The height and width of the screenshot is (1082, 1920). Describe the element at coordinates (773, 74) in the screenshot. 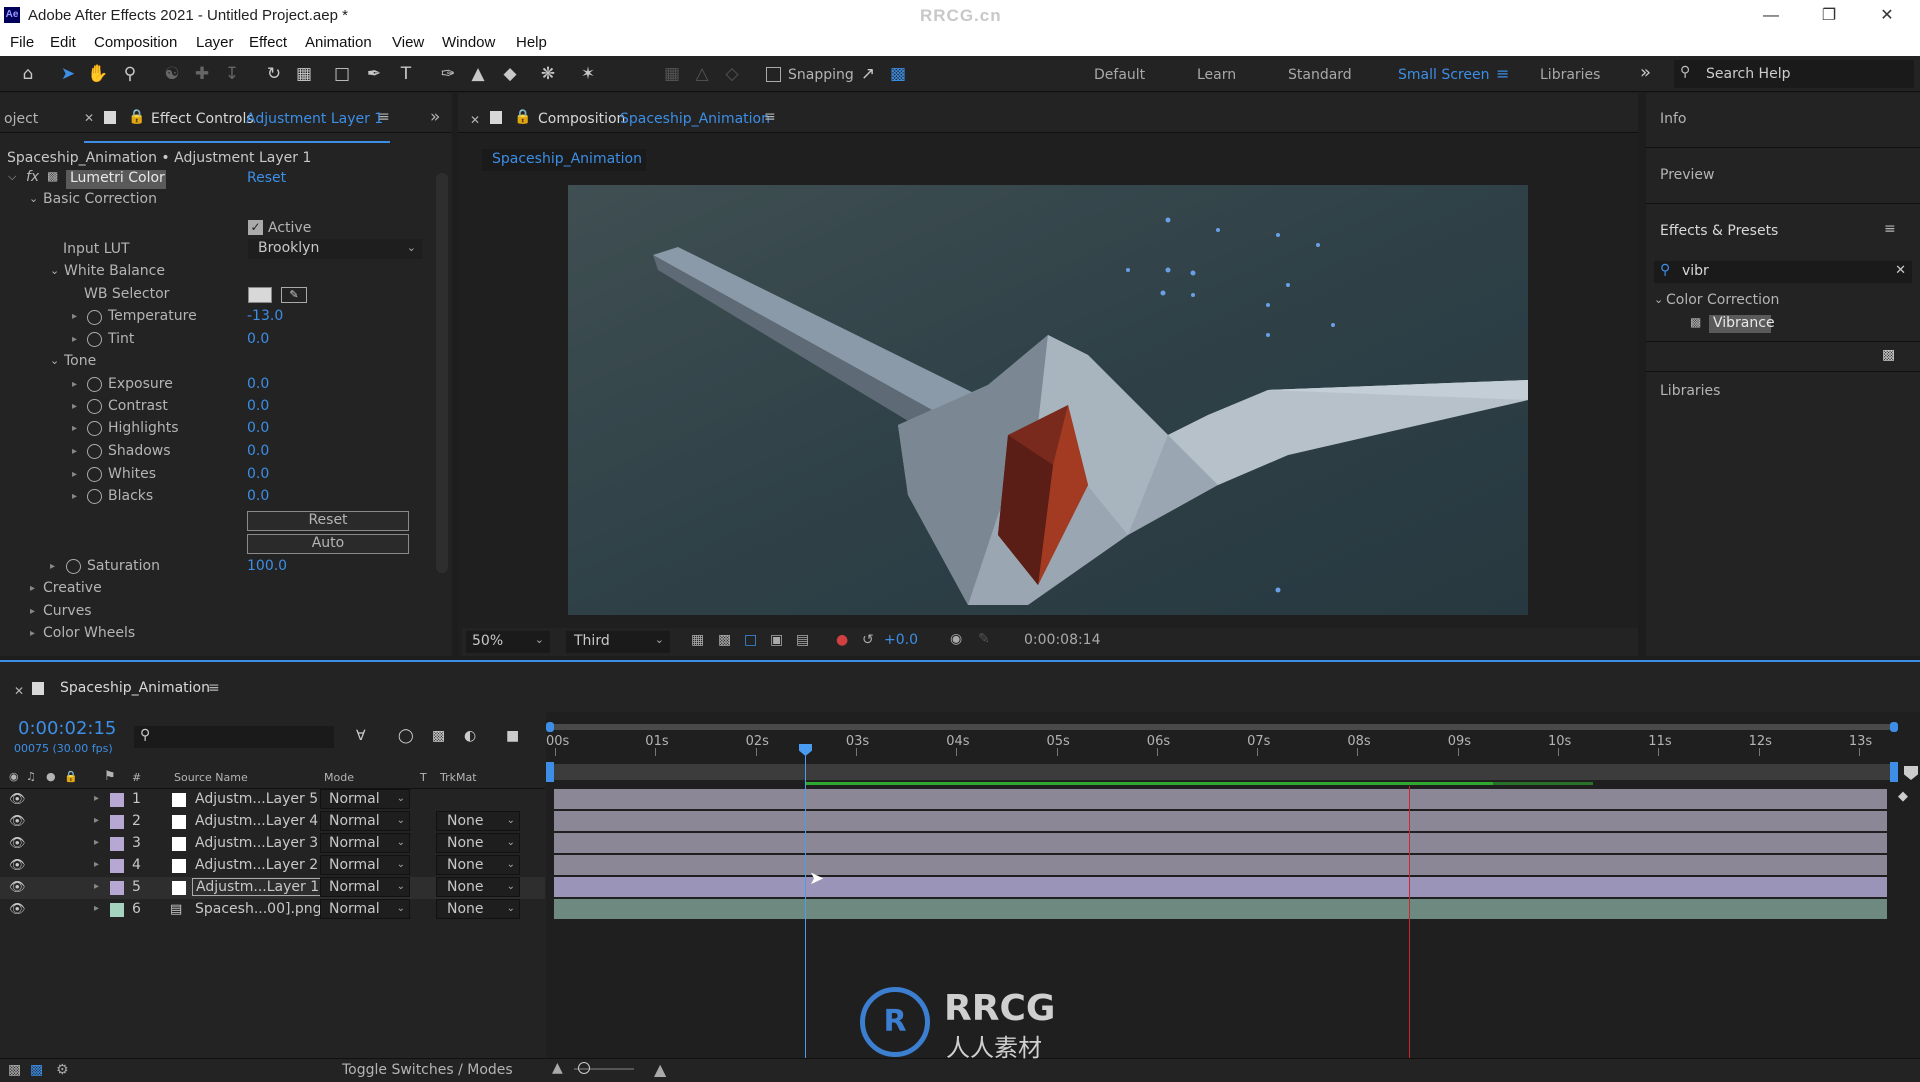

I see `snapping-checkbox` at that location.